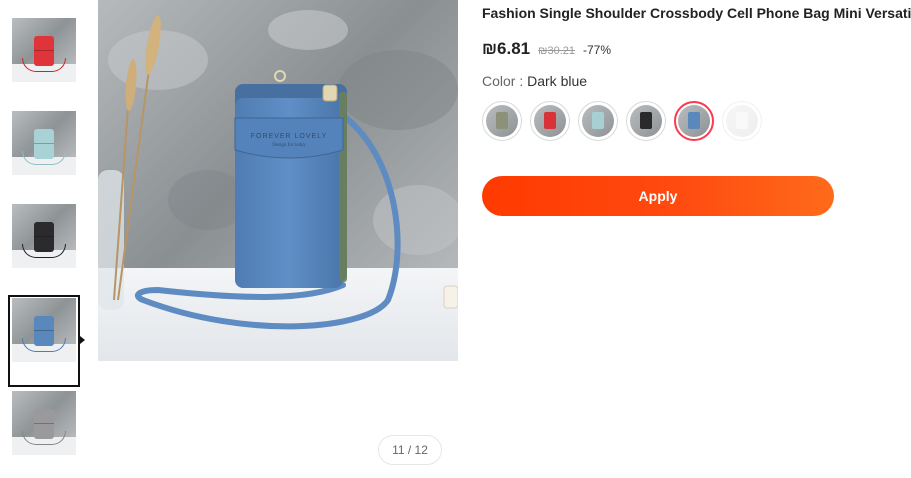  Describe the element at coordinates (44, 50) in the screenshot. I see `thumbnail-red` at that location.